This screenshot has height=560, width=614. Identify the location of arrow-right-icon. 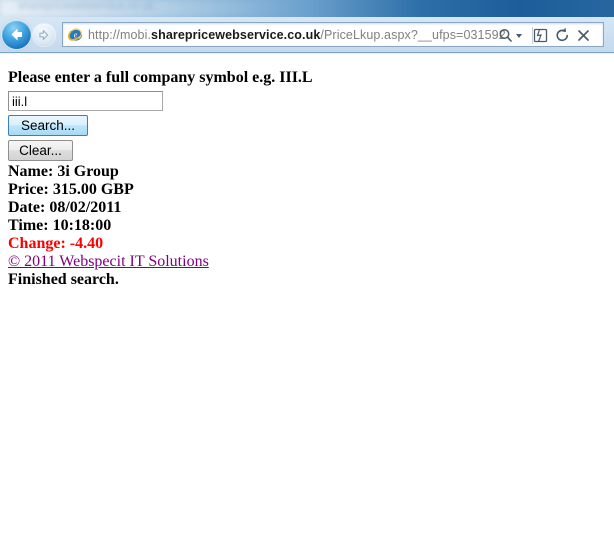
(44, 35).